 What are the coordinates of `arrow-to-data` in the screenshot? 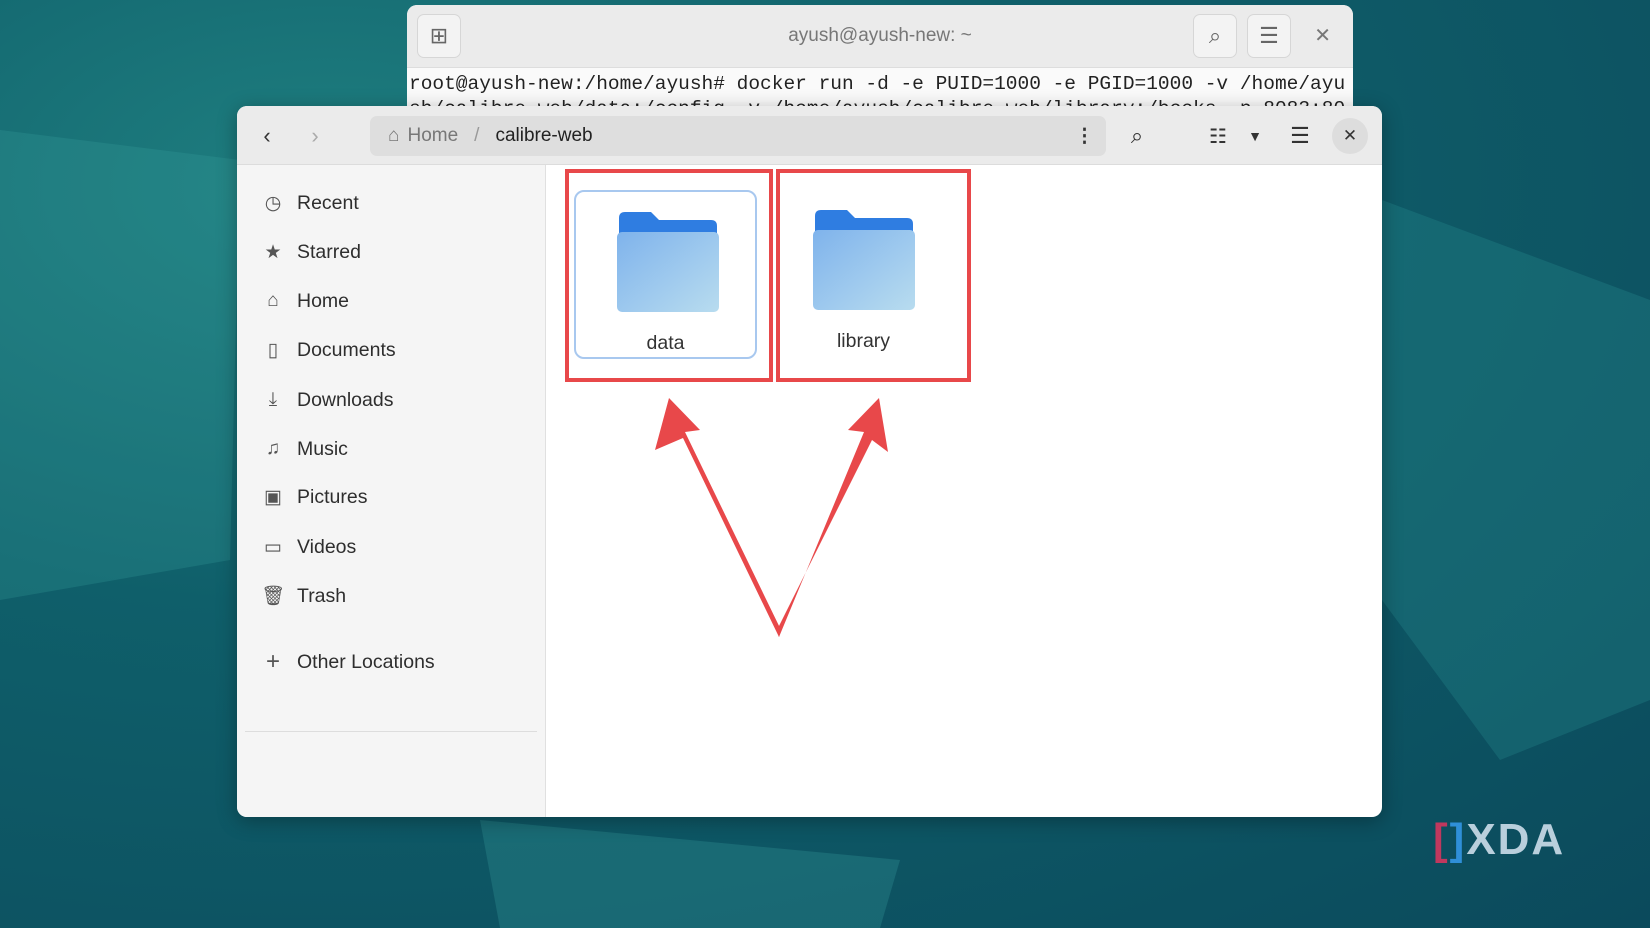 It's located at (718, 517).